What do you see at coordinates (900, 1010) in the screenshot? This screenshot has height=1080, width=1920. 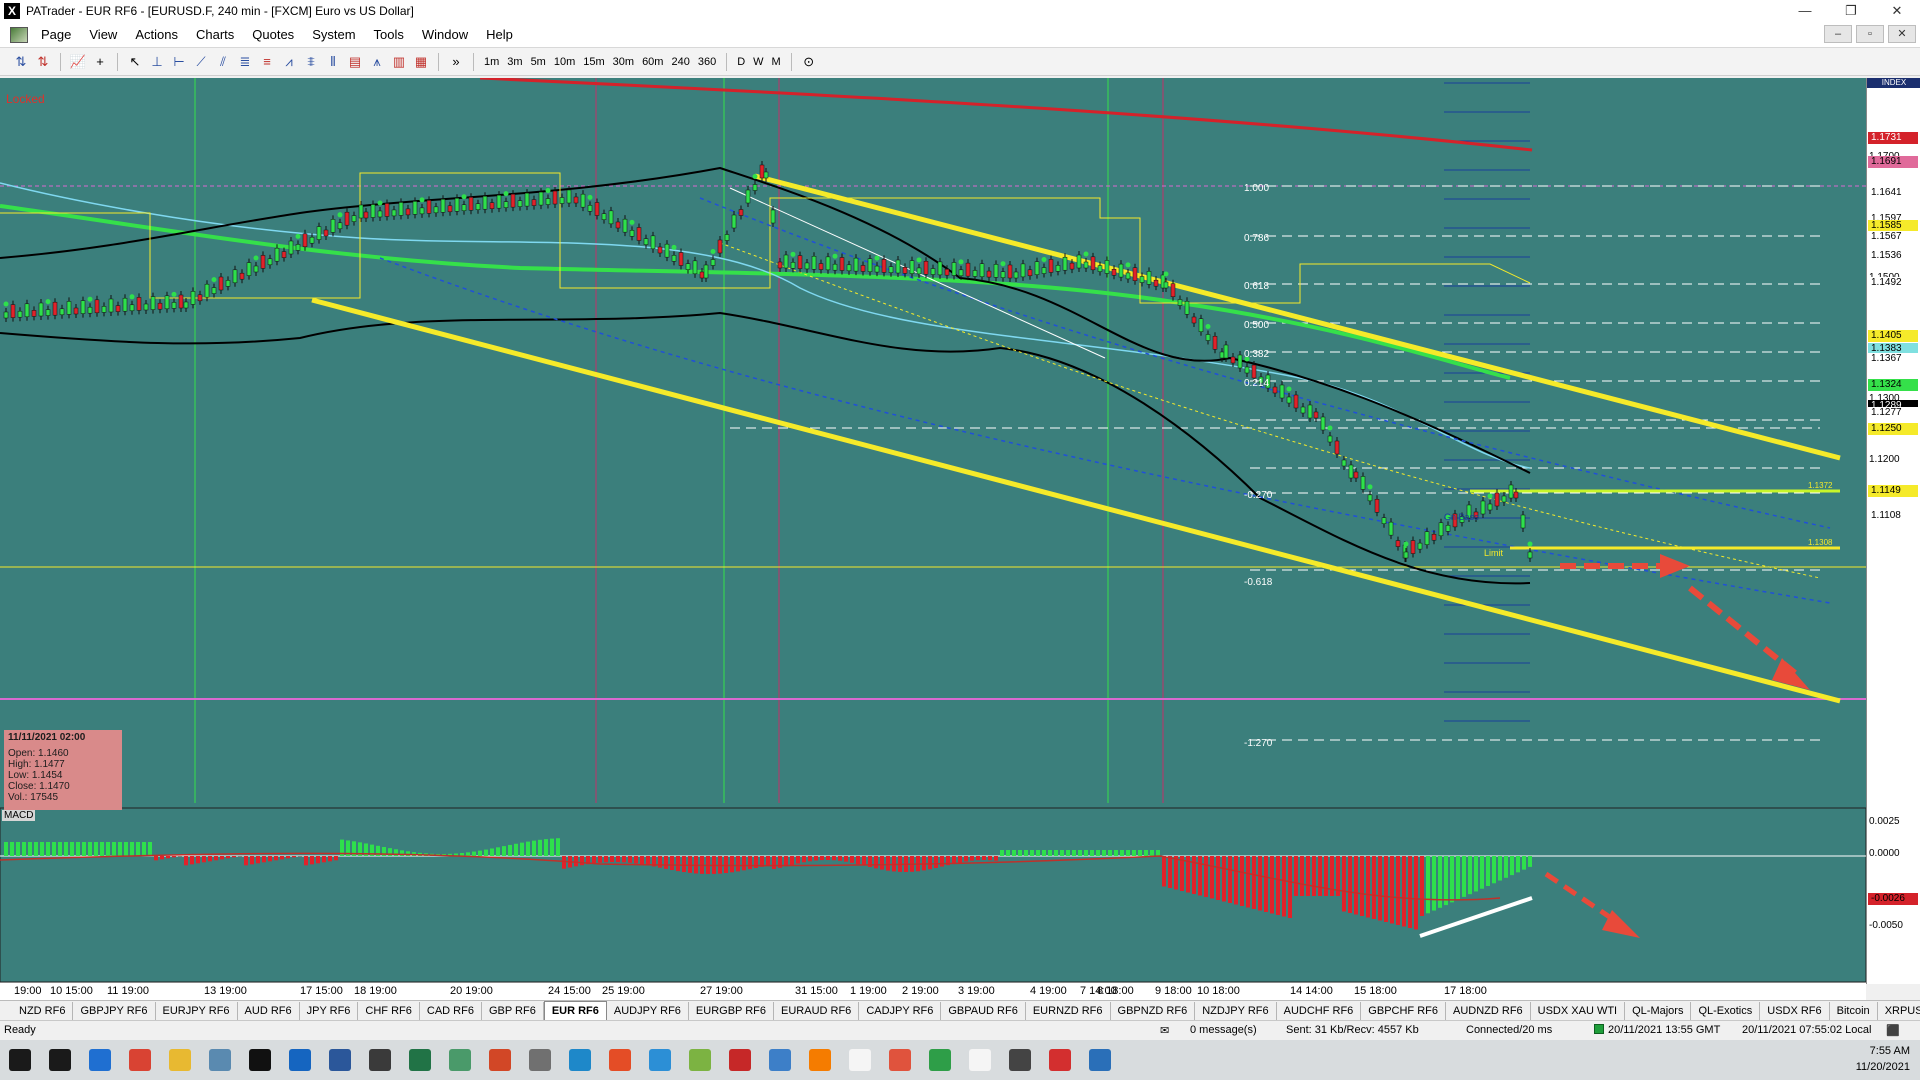 I see `symbol-tab: CADJPY RF6` at bounding box center [900, 1010].